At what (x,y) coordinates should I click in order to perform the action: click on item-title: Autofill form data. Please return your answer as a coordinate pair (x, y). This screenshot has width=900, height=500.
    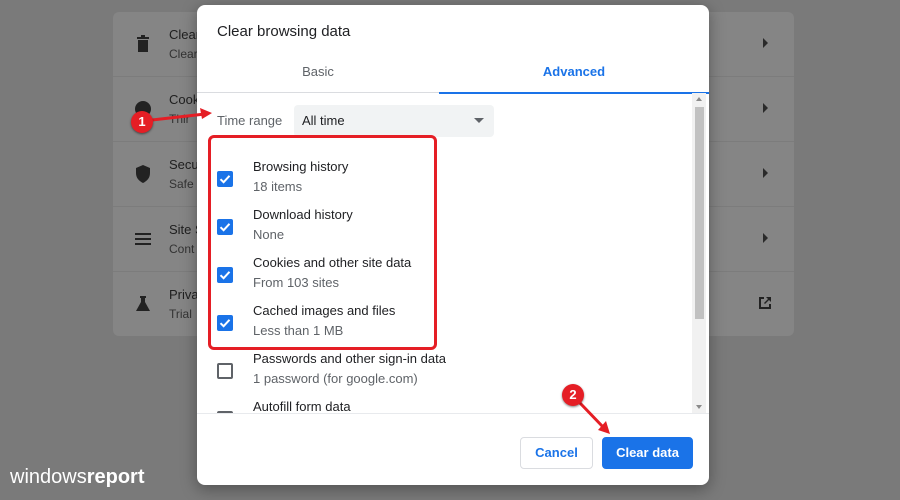
    Looking at the image, I should click on (302, 406).